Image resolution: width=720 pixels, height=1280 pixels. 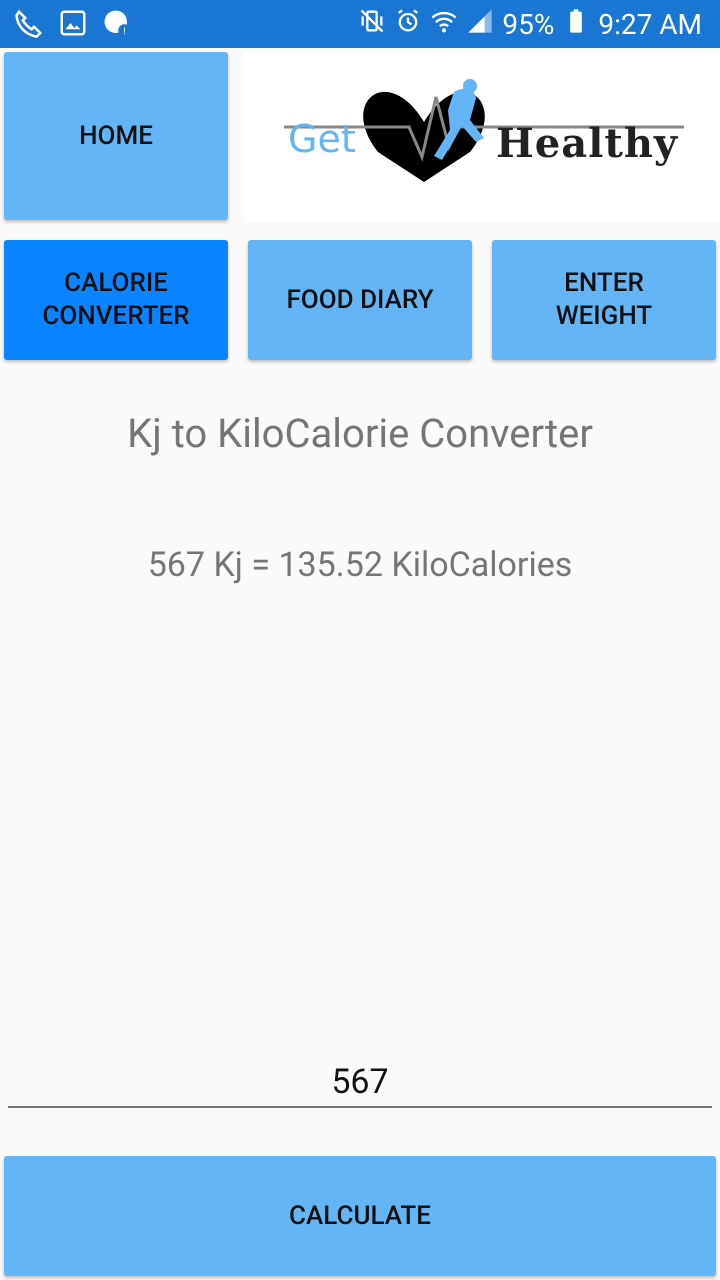 I want to click on phone-icon, so click(x=29, y=25).